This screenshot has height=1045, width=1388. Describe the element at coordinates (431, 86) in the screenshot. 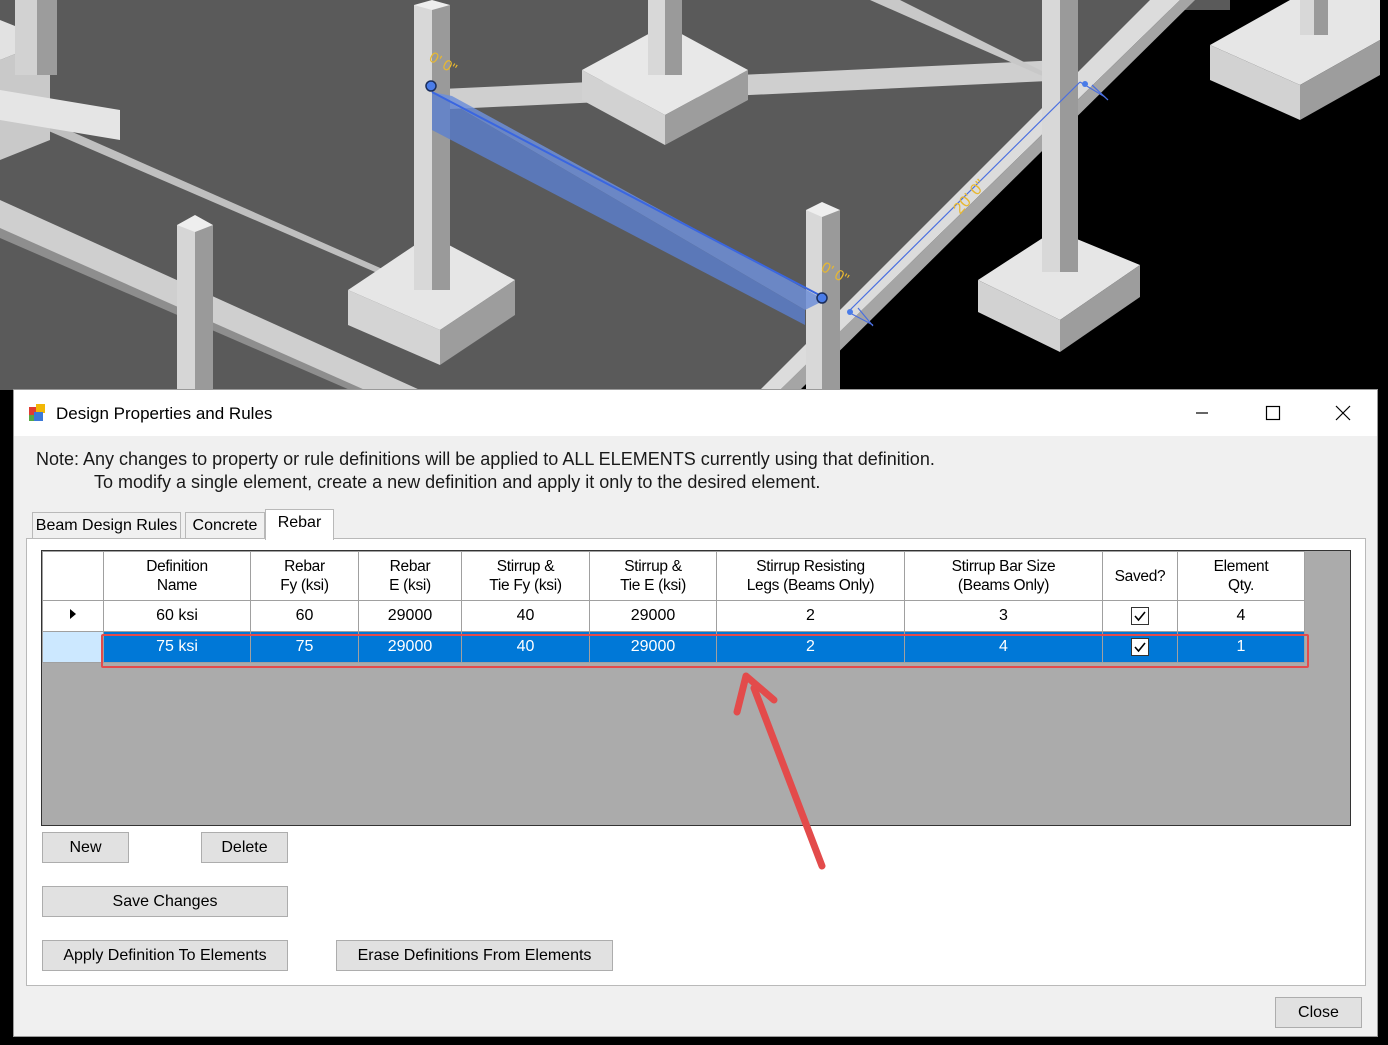

I see `grip-point-start` at that location.